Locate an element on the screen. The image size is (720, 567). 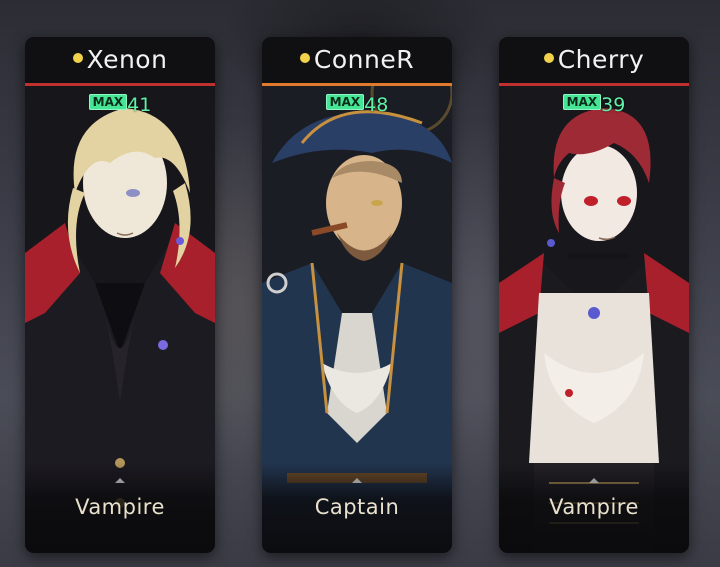
name-bar: Cherry is located at coordinates (594, 60).